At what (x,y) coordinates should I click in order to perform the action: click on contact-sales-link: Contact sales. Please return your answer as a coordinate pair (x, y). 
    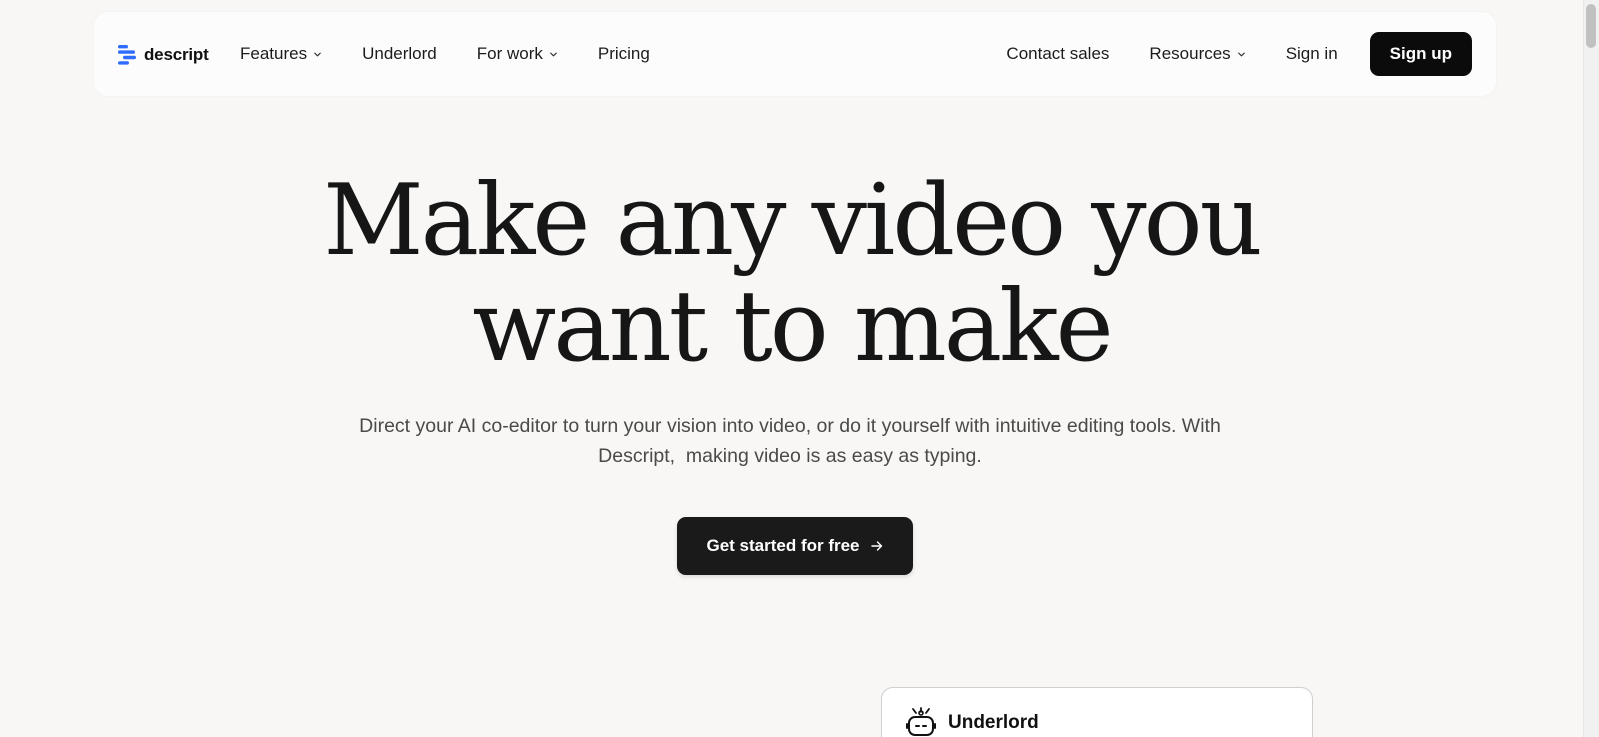
    Looking at the image, I should click on (1057, 54).